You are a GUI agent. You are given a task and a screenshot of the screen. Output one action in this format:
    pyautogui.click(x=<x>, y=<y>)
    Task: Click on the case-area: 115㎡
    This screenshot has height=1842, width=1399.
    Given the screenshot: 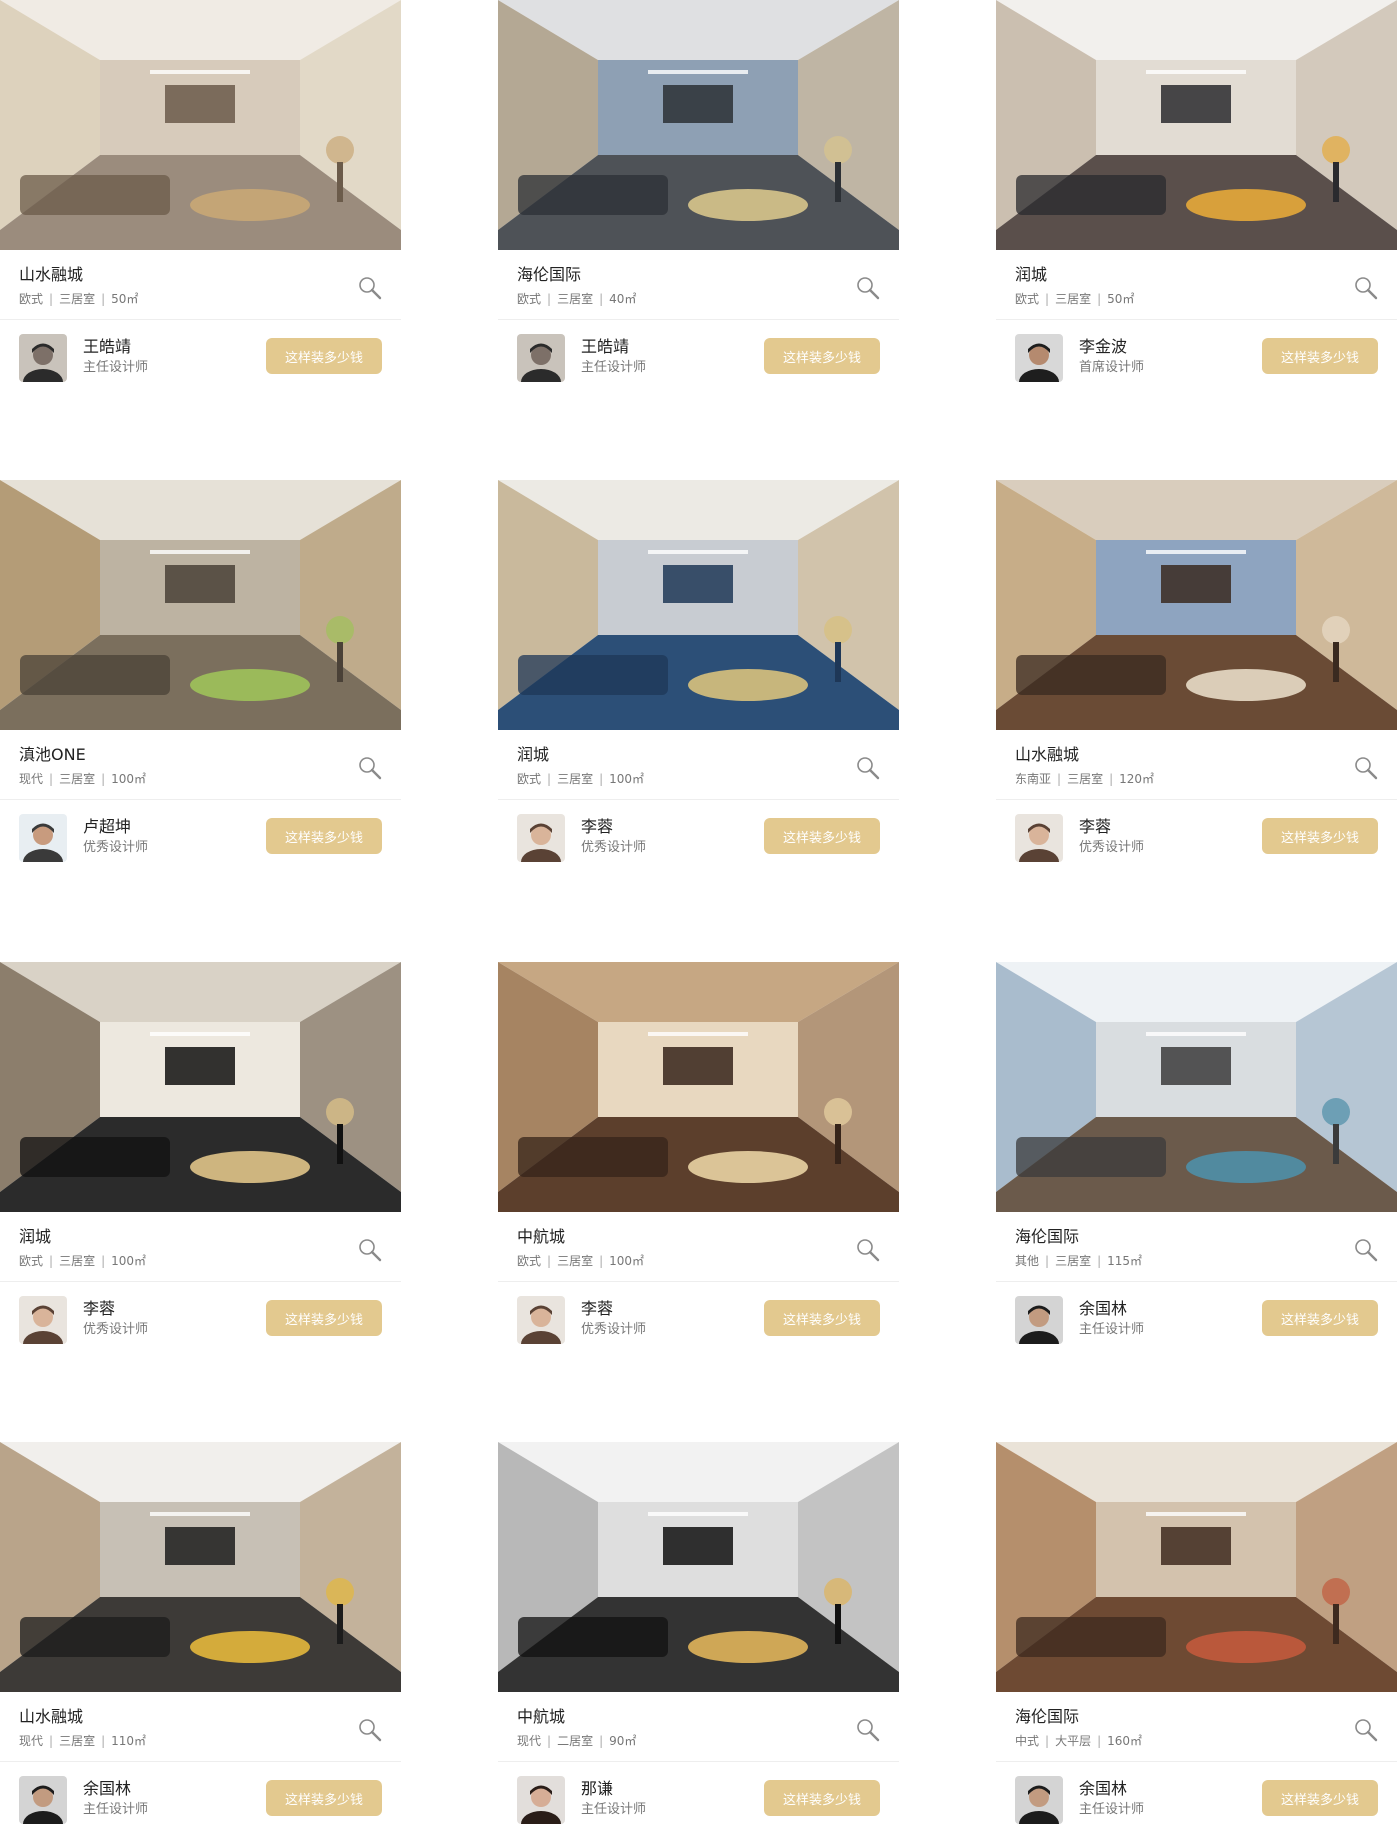 What is the action you would take?
    pyautogui.click(x=1125, y=1261)
    